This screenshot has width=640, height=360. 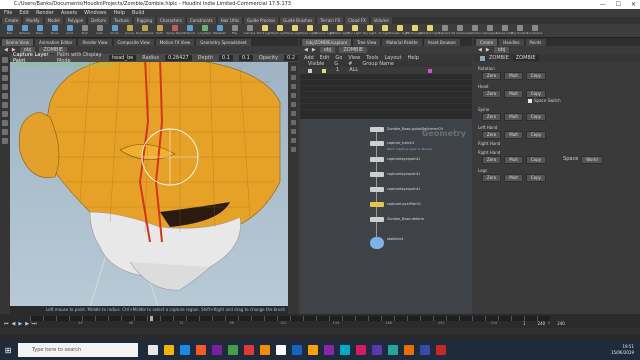 I want to click on network-menu-item: View, so click(x=354, y=58).